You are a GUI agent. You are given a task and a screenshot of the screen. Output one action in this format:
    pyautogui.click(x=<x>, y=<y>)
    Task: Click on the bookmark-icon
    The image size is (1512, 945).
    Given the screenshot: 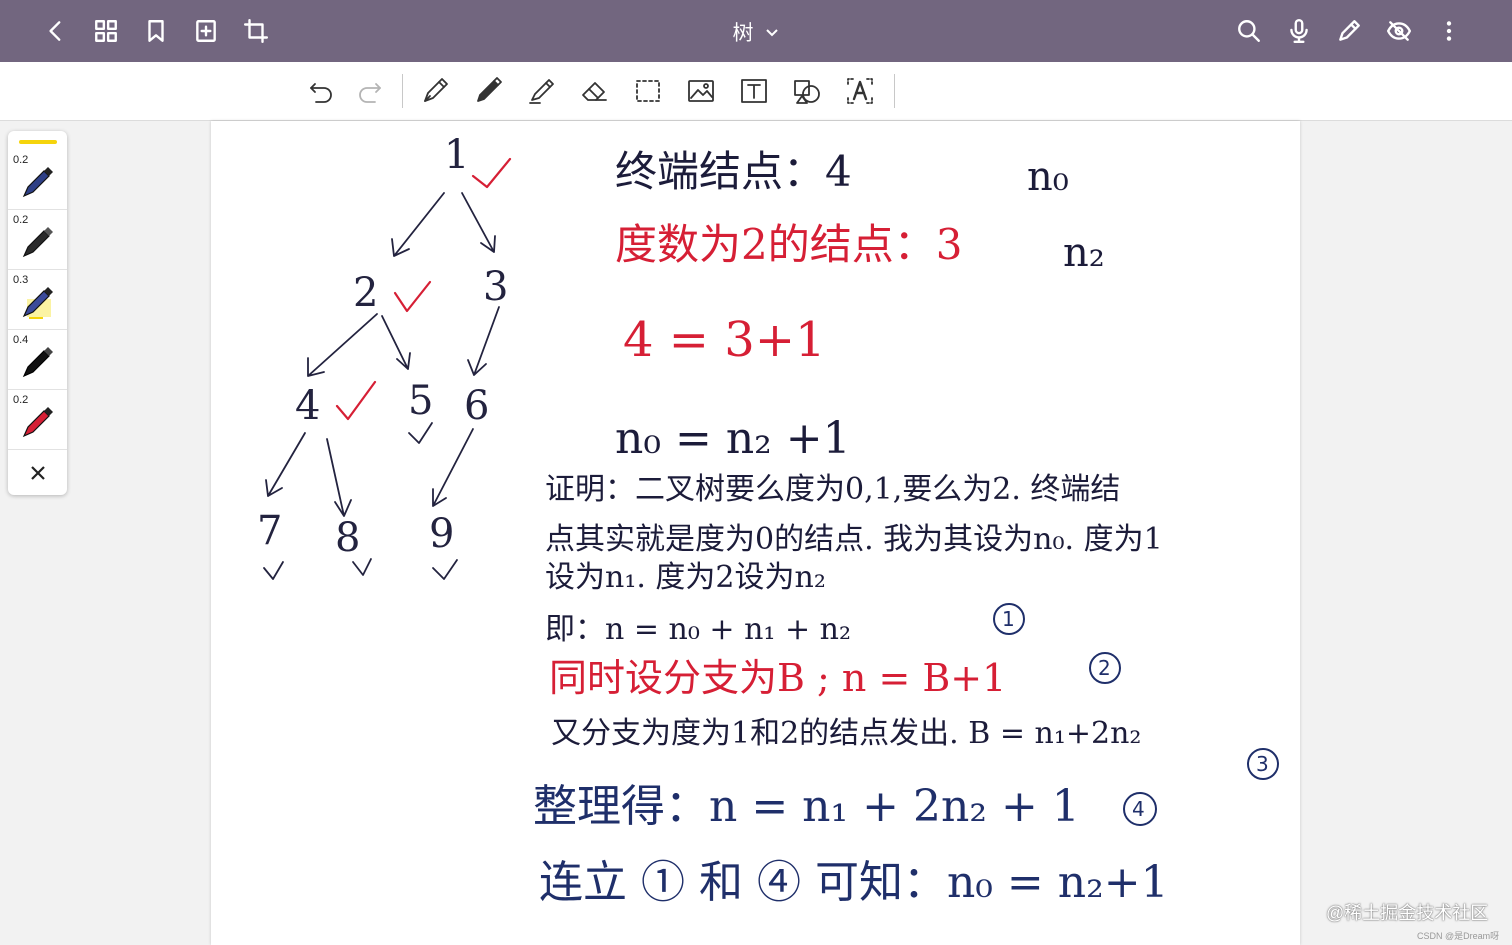 What is the action you would take?
    pyautogui.click(x=156, y=31)
    